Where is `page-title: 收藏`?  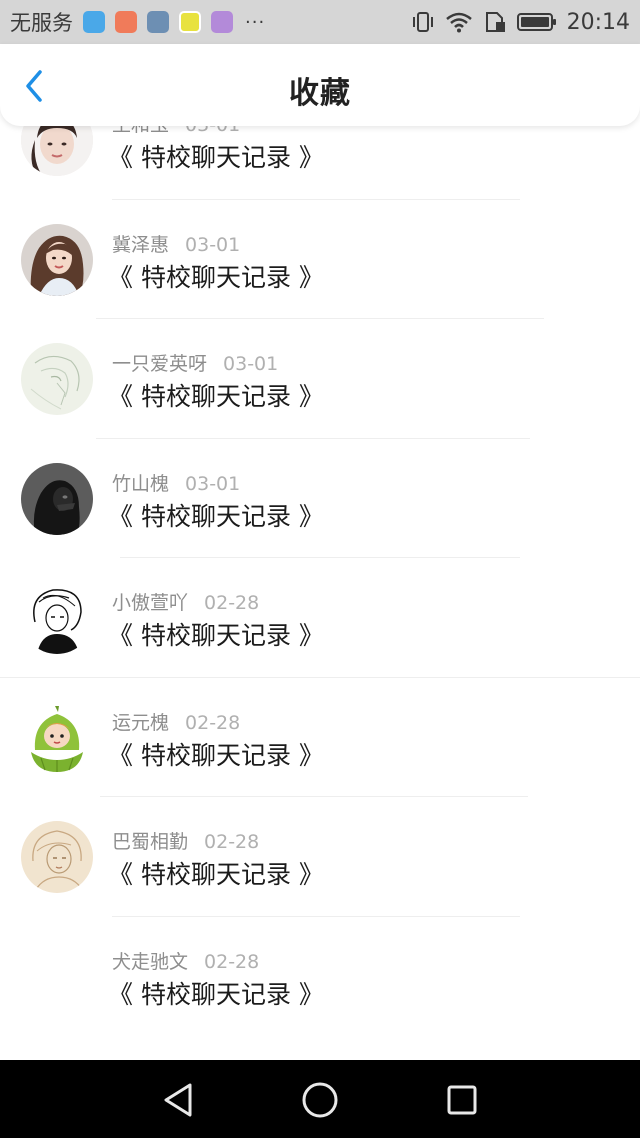 page-title: 收藏 is located at coordinates (320, 93).